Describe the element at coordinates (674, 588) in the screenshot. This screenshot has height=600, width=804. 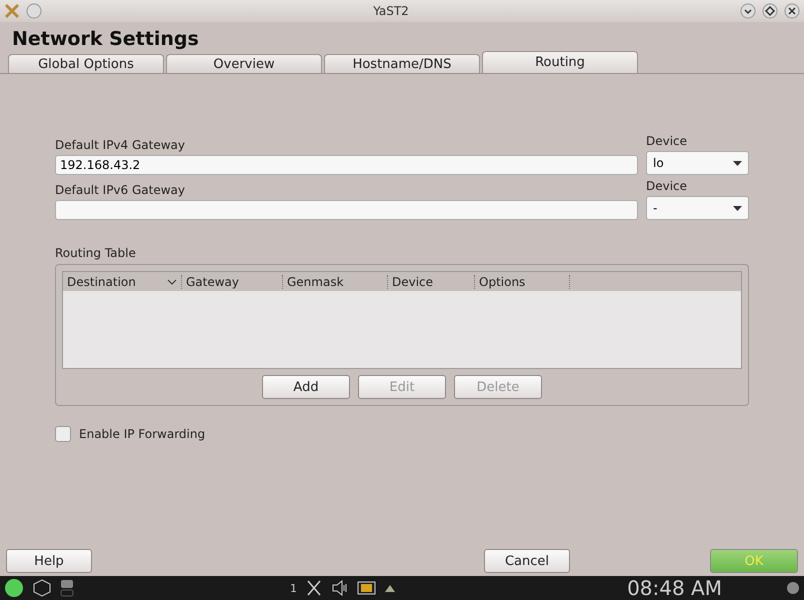
I see `clock: 08:48 AM` at that location.